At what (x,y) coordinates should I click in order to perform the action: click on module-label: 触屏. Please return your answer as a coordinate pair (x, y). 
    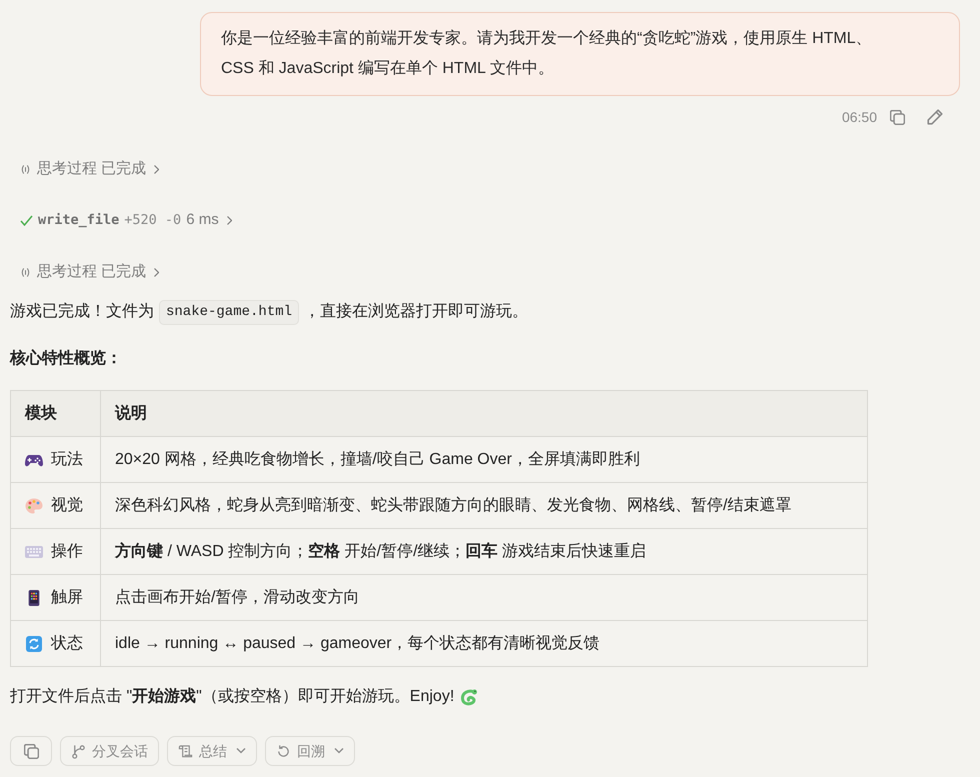
    Looking at the image, I should click on (67, 598).